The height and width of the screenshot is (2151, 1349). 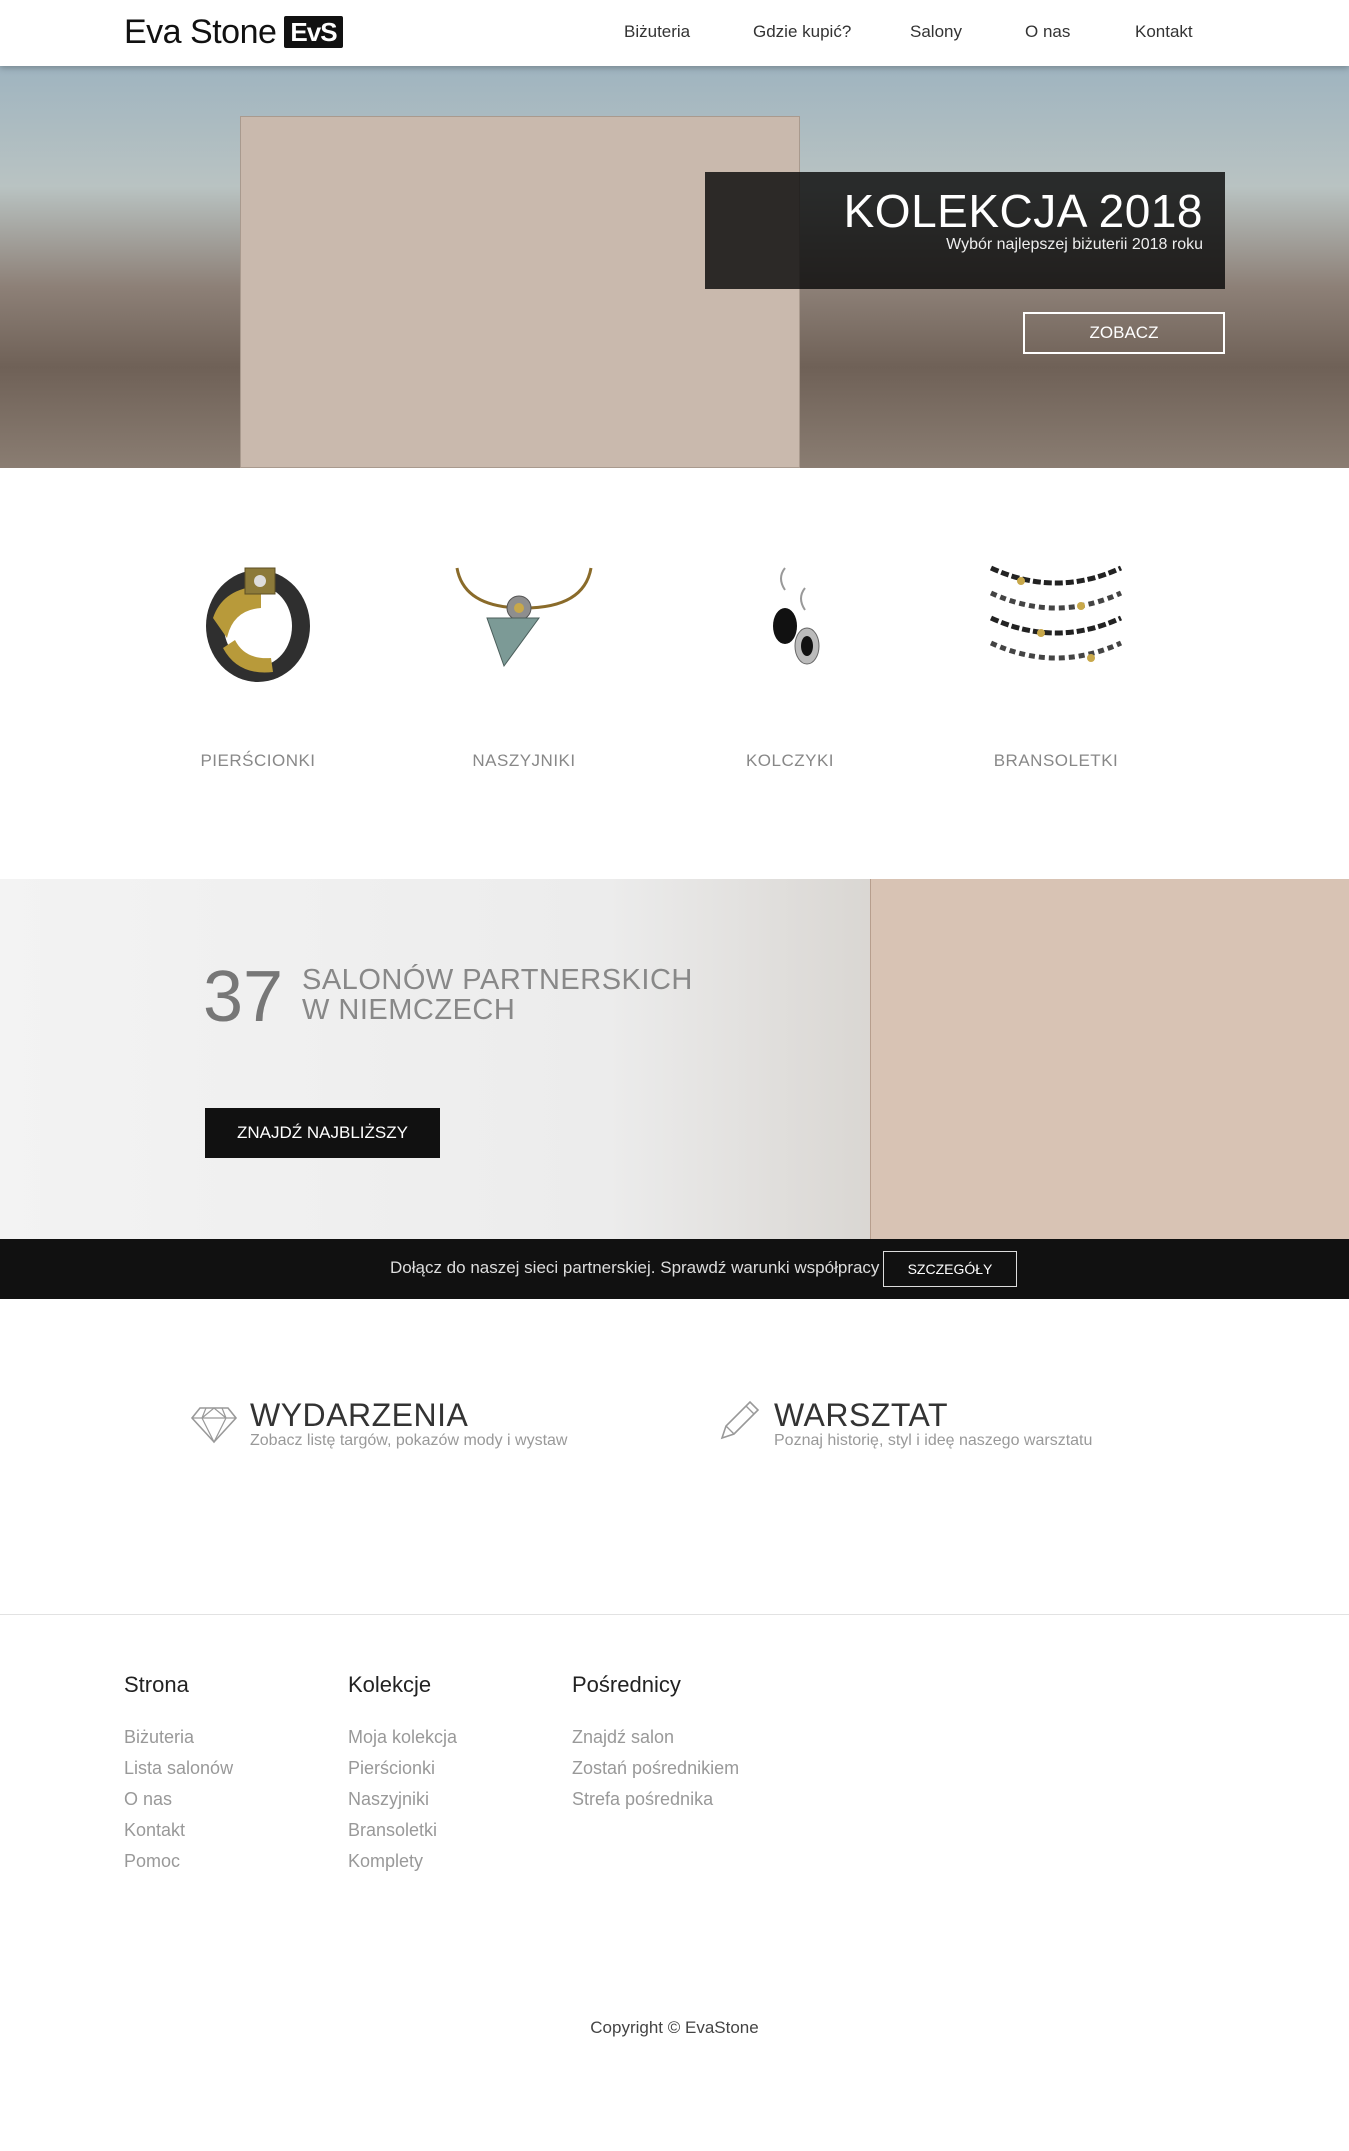 I want to click on footer-column-title: Kolekcje, so click(x=390, y=1684).